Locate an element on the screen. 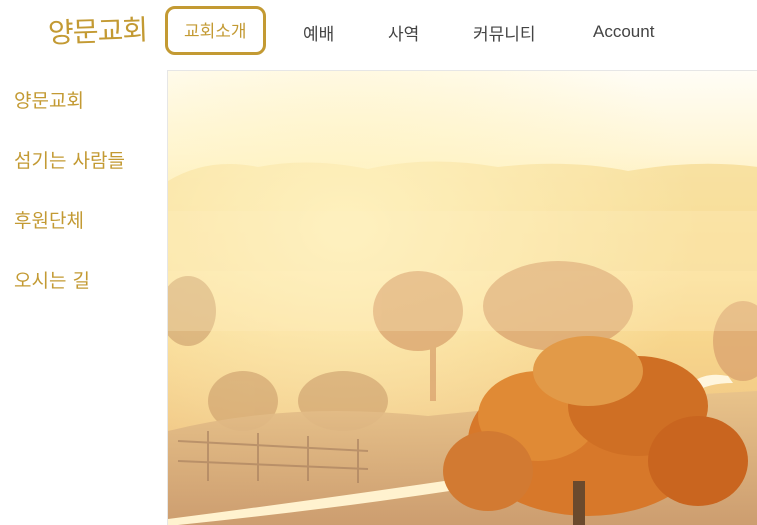 This screenshot has width=757, height=525. sidebar: 양문교회 섬기는 사람들 후원단체 오시는 길 is located at coordinates (69, 206).